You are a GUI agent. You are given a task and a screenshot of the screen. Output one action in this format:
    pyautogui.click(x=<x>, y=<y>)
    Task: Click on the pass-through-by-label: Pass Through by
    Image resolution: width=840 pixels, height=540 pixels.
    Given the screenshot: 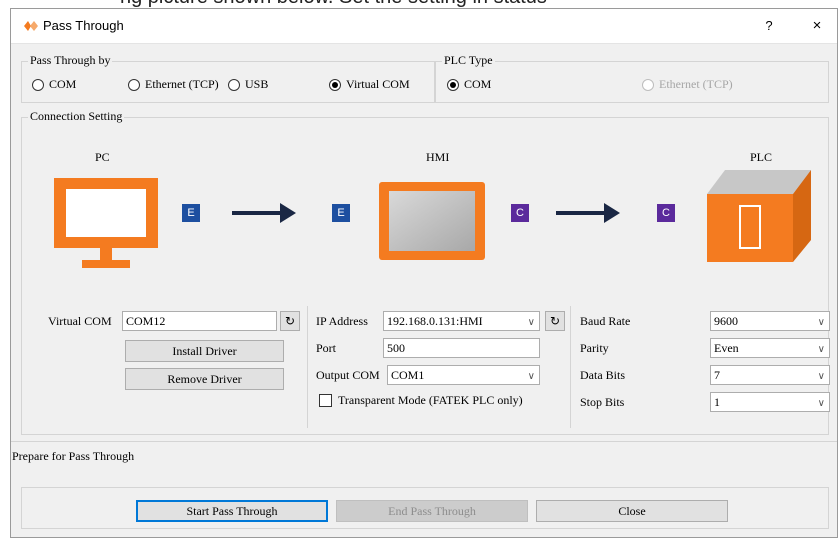 What is the action you would take?
    pyautogui.click(x=70, y=60)
    